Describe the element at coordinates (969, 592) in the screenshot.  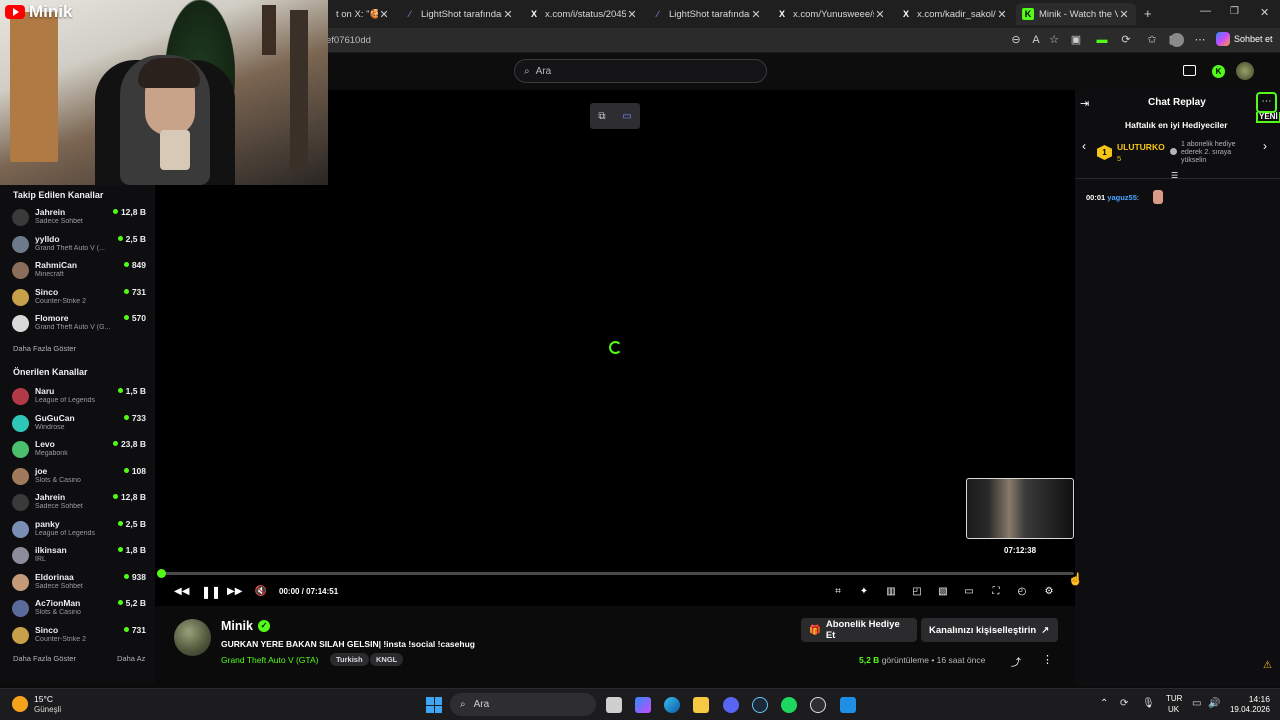
I see `theater-mode-icon: ▭` at that location.